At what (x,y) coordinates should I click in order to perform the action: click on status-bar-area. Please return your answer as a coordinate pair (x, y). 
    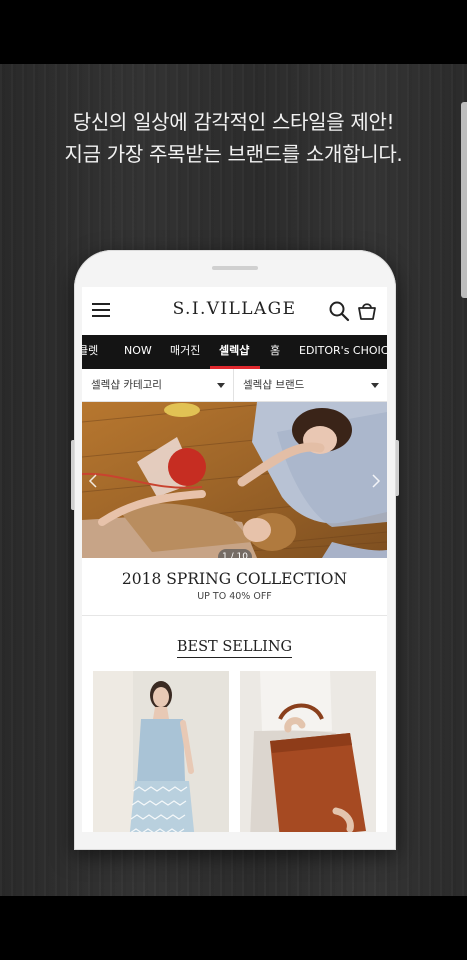
    Looking at the image, I should click on (233, 32).